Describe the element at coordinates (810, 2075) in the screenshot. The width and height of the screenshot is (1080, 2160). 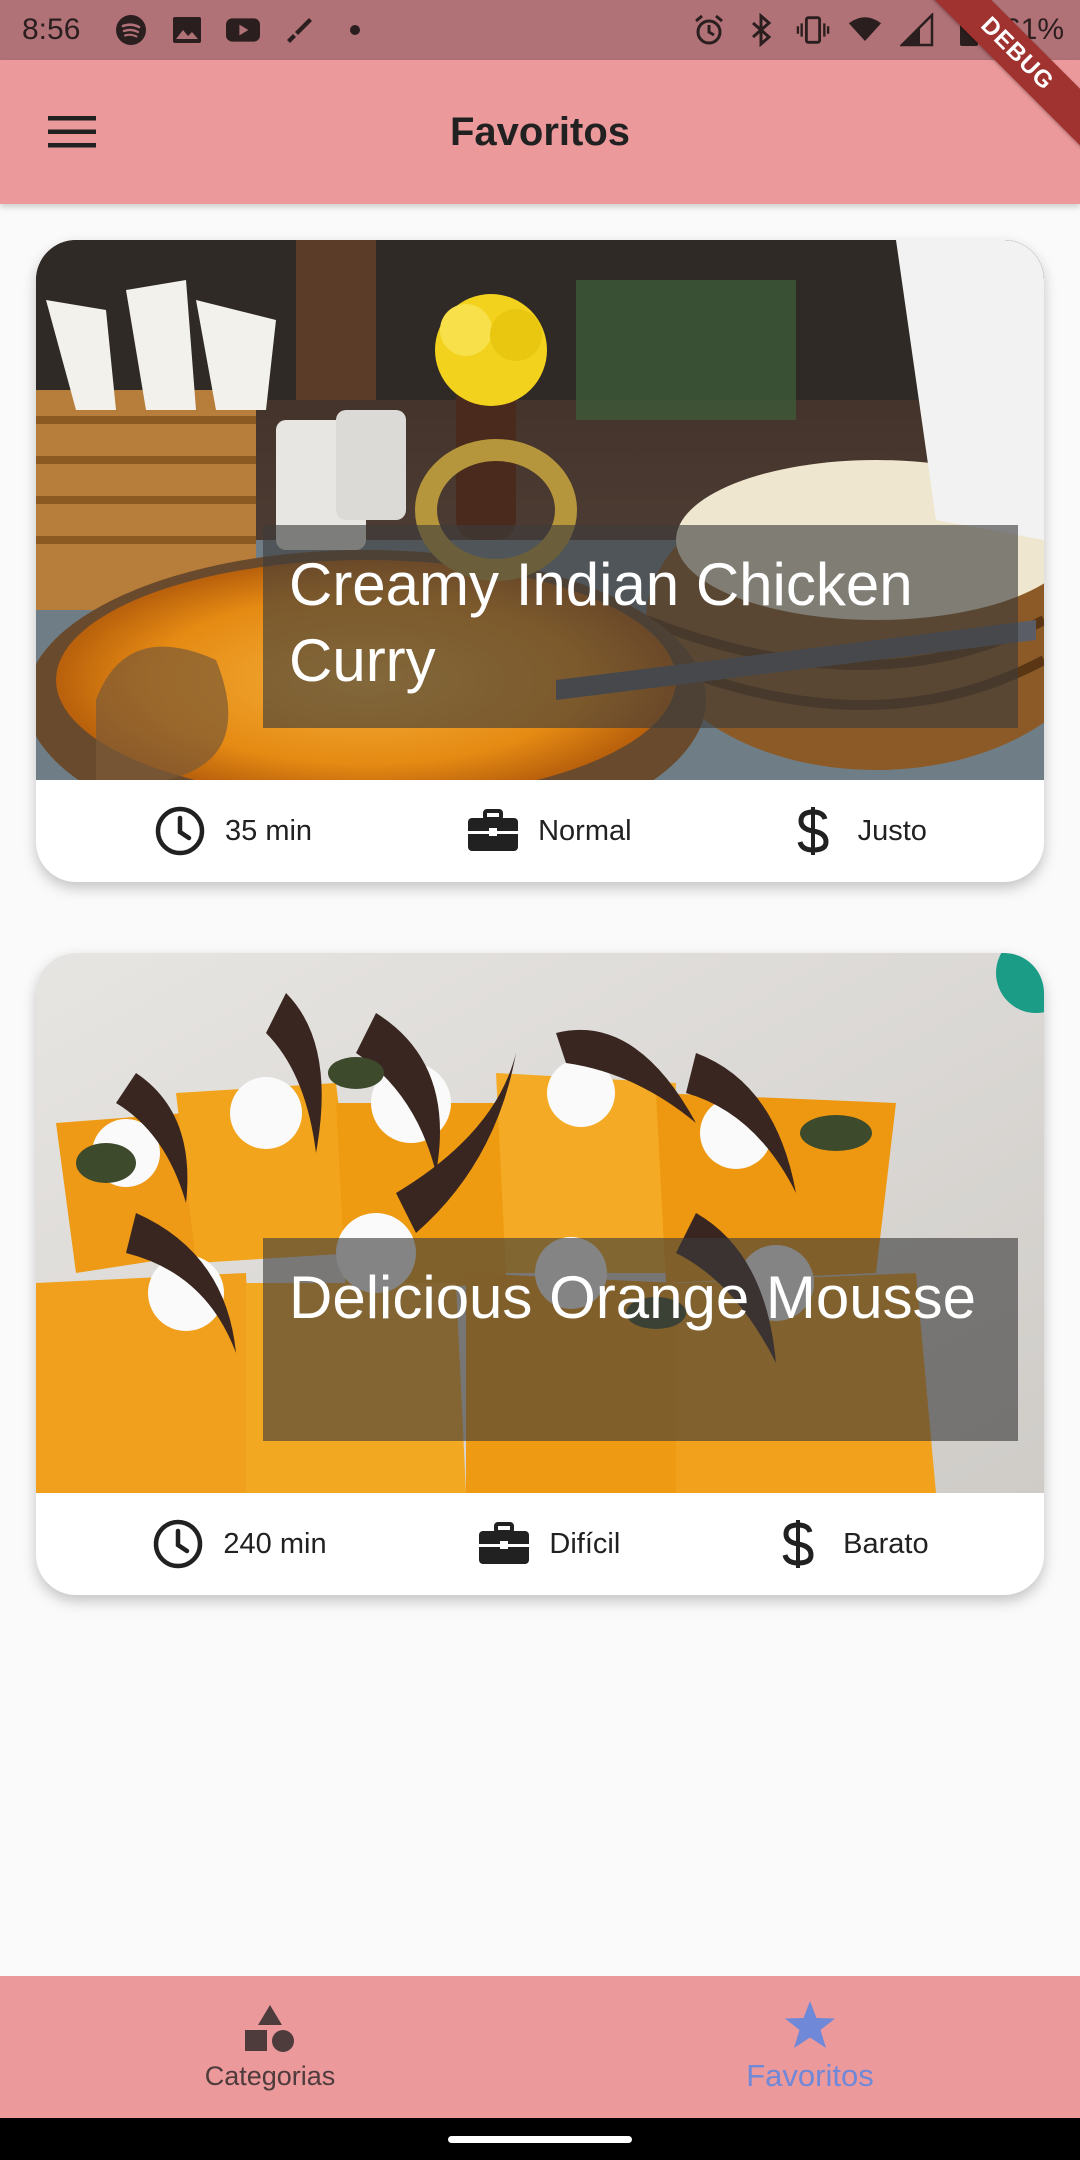
I see `nav-label-favoritos: Favoritos` at that location.